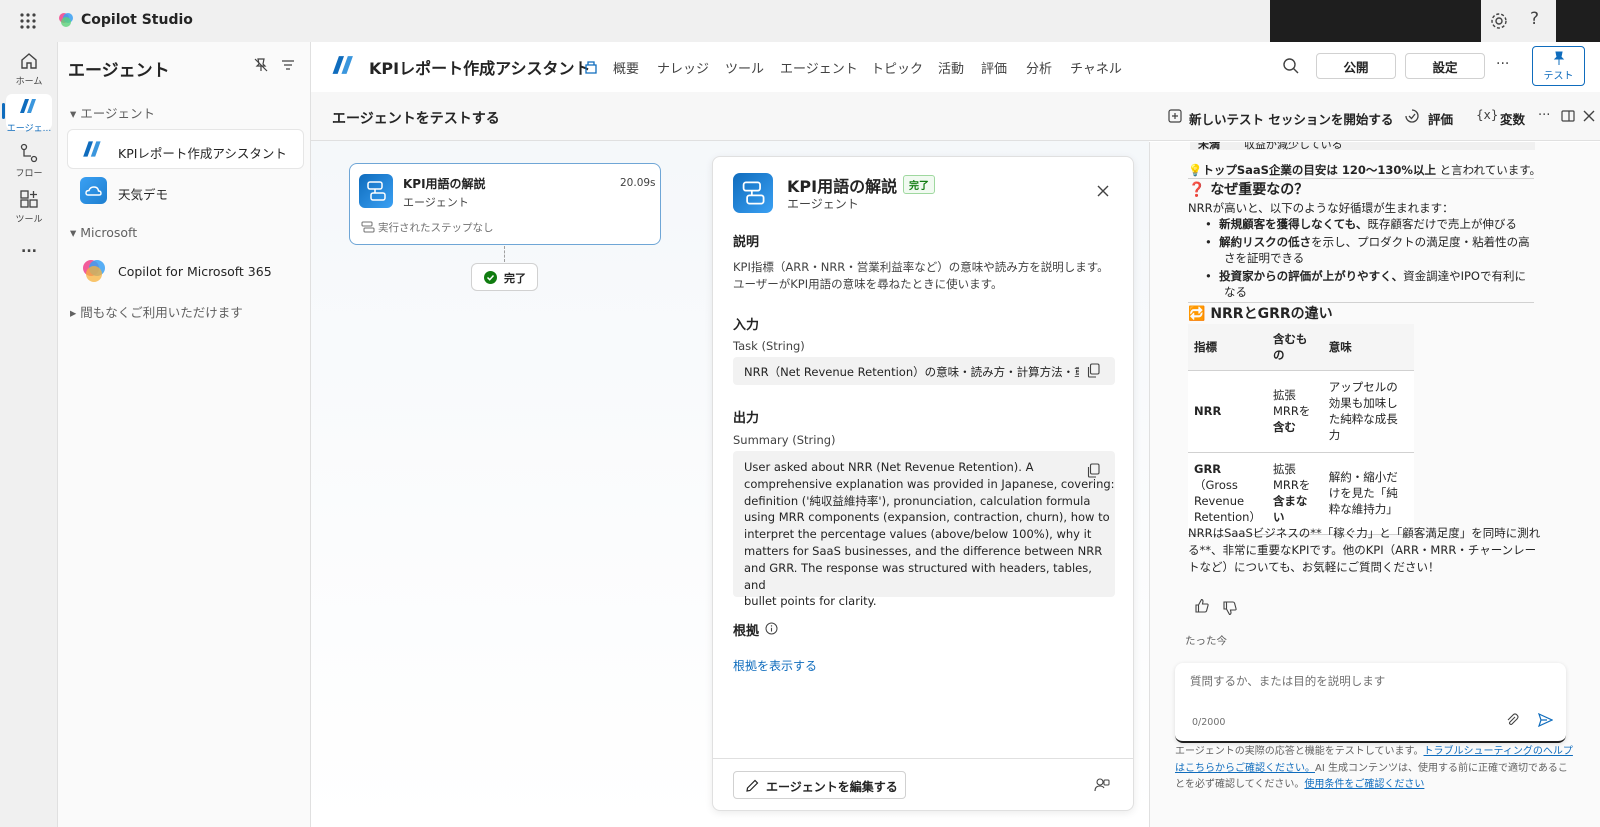 The width and height of the screenshot is (1600, 827). Describe the element at coordinates (1103, 191) in the screenshot. I see `detail-close-icon` at that location.